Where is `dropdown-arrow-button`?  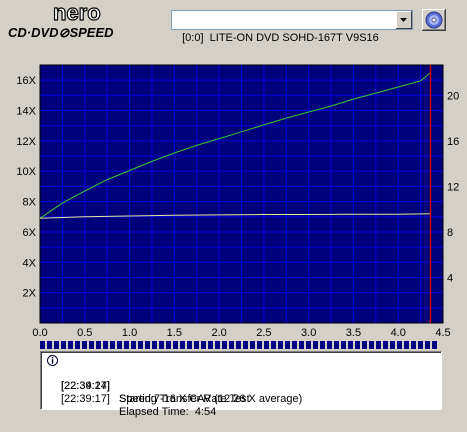
dropdown-arrow-button is located at coordinates (403, 20).